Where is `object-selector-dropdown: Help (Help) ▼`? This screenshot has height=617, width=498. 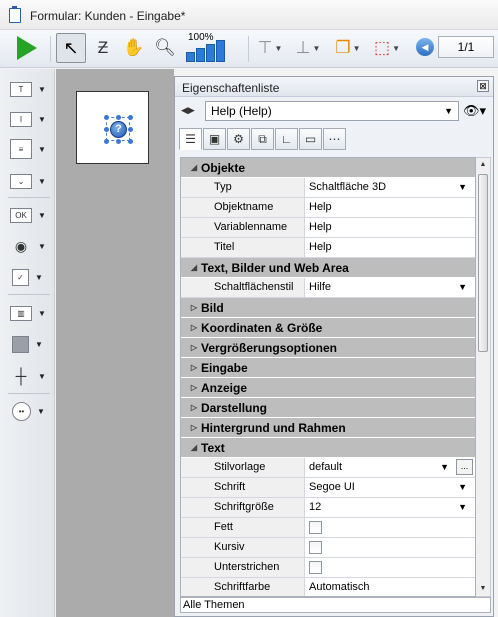 object-selector-dropdown: Help (Help) ▼ is located at coordinates (332, 111).